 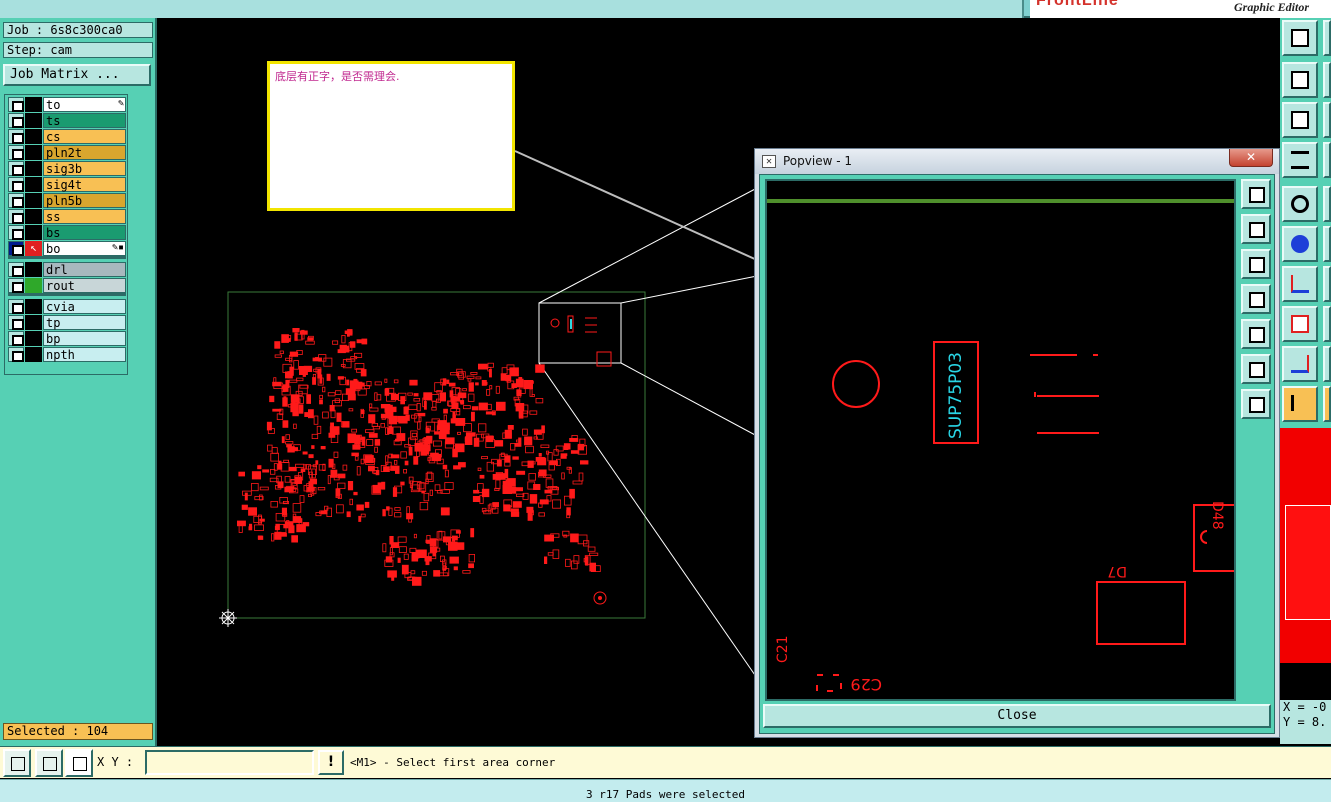 I want to click on layer-row-ts: ts, so click(x=67, y=120).